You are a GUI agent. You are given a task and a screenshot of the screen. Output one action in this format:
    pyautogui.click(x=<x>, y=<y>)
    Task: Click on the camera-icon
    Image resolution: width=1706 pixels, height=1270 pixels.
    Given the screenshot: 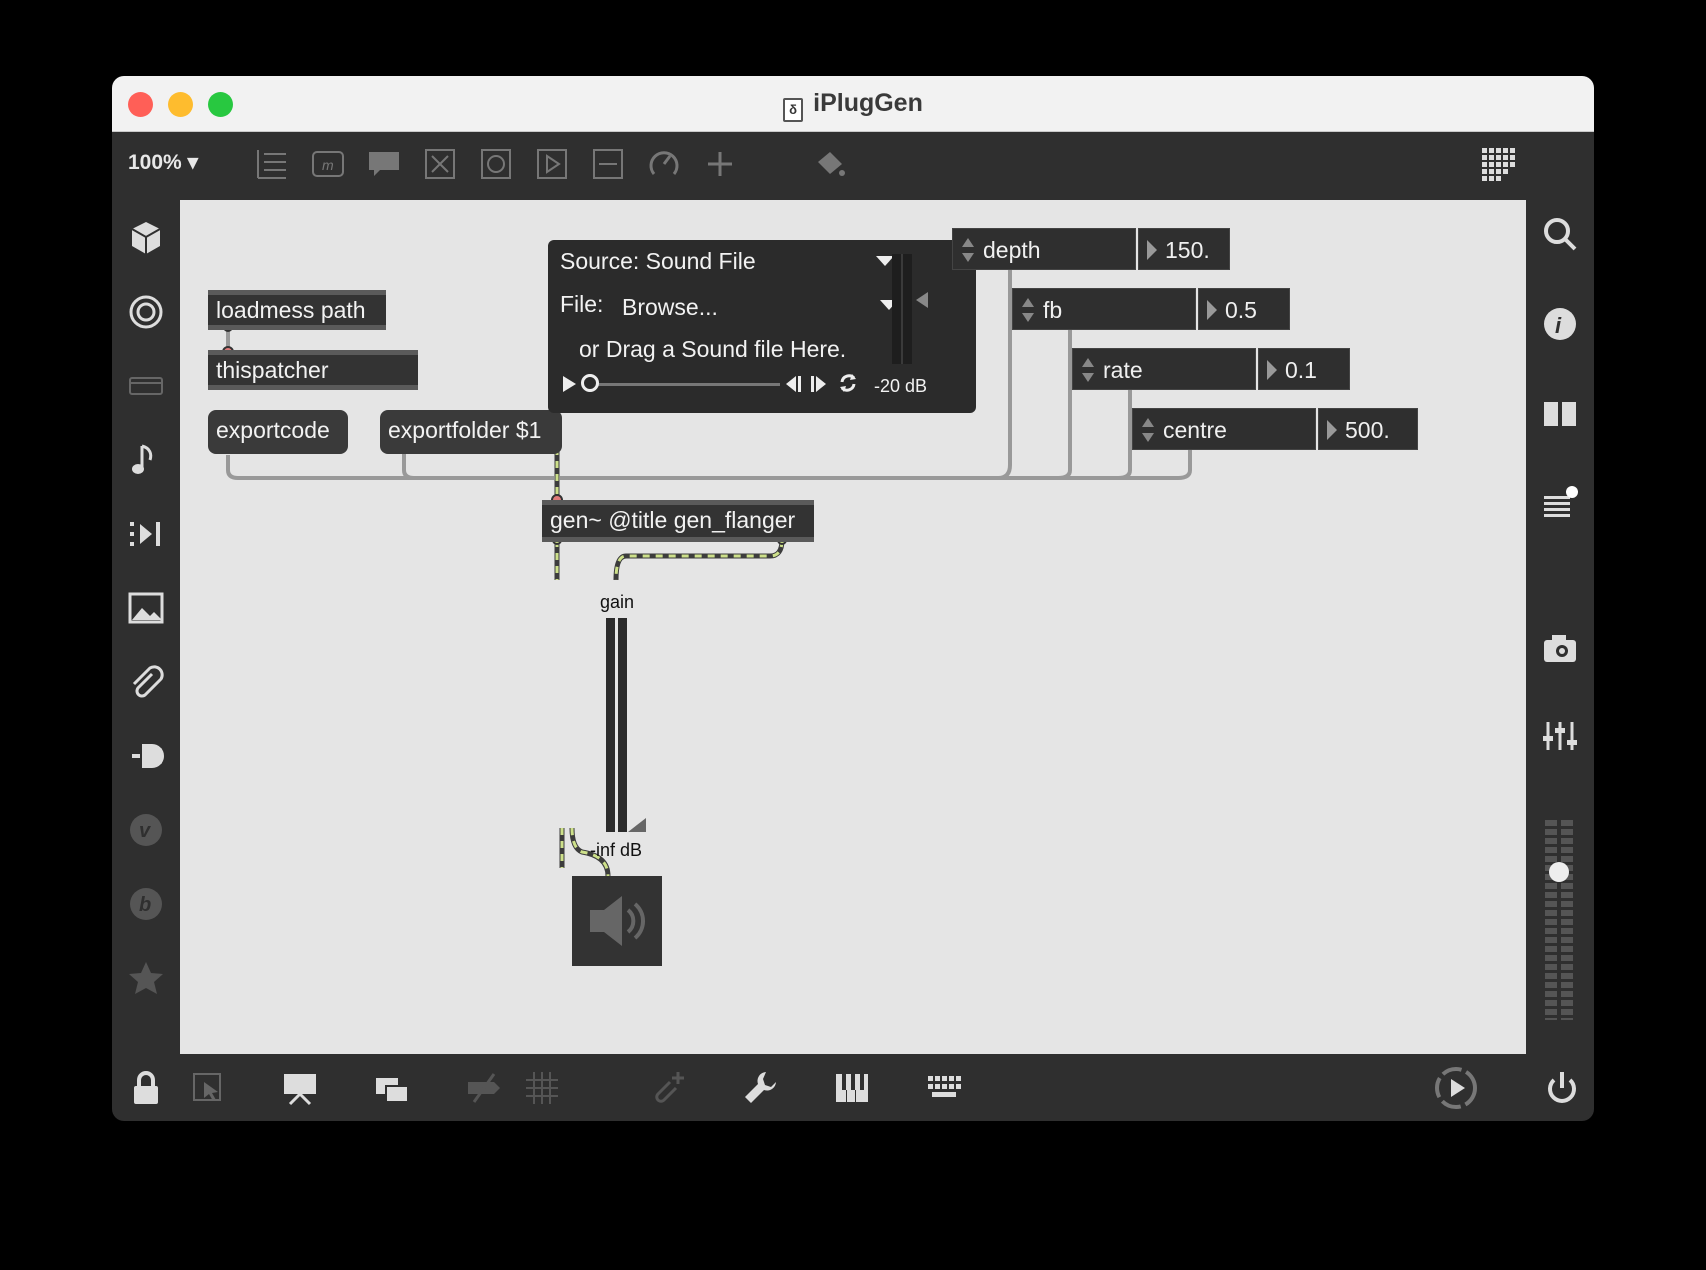 What is the action you would take?
    pyautogui.click(x=1560, y=648)
    